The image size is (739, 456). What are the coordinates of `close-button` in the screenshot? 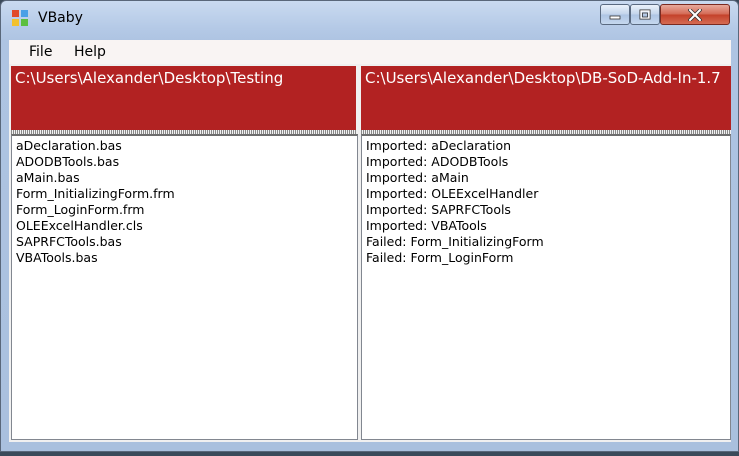 It's located at (695, 14).